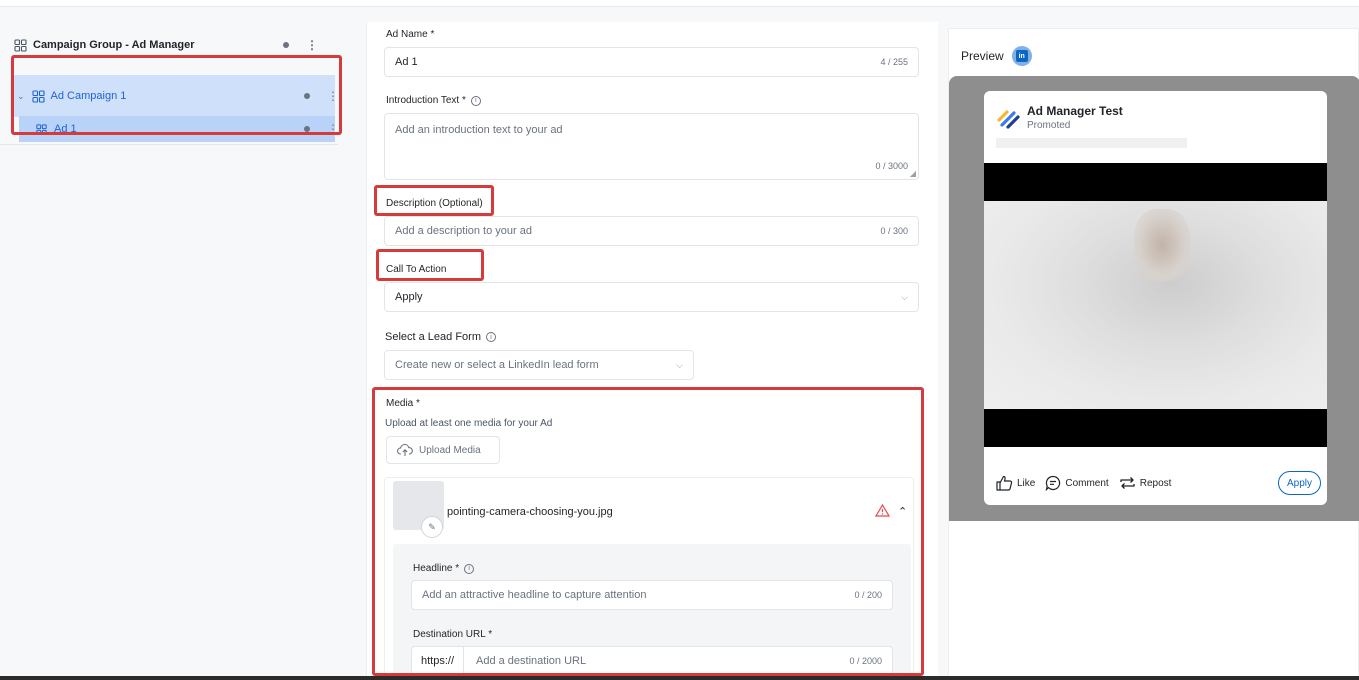 The width and height of the screenshot is (1359, 680). Describe the element at coordinates (405, 449) in the screenshot. I see `cloud-upload-icon` at that location.